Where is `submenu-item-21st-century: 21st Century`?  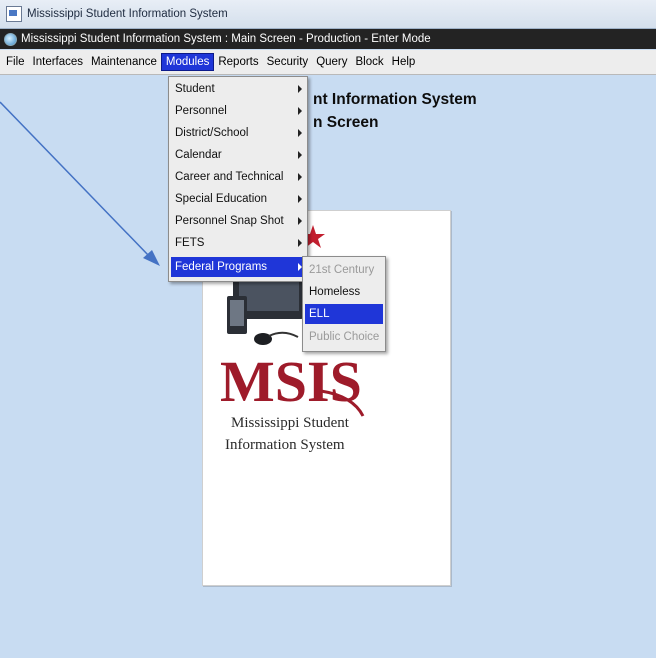 submenu-item-21st-century: 21st Century is located at coordinates (344, 270).